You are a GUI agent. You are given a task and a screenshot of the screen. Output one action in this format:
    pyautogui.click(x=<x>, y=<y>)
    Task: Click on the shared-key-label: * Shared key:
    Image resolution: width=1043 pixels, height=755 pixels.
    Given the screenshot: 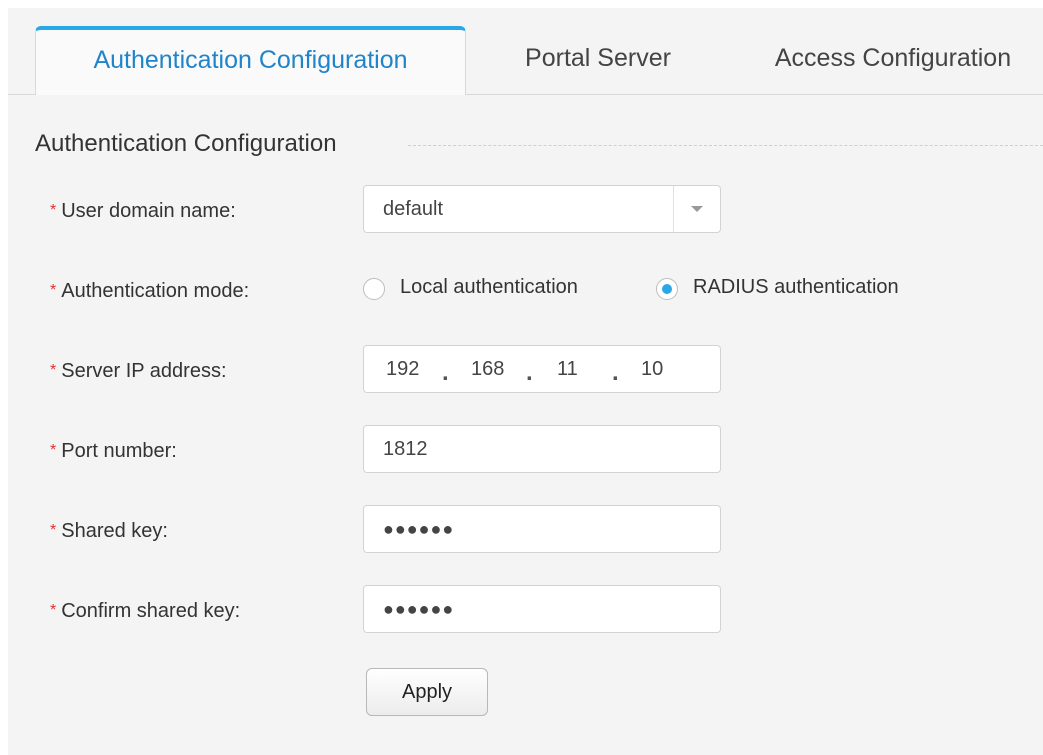 What is the action you would take?
    pyautogui.click(x=109, y=531)
    